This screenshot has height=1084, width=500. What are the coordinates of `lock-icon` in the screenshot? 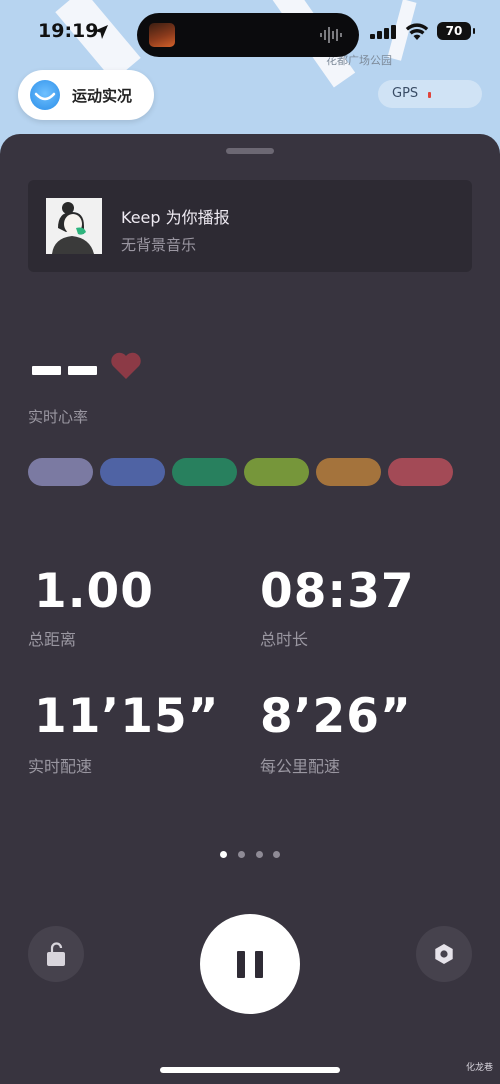 It's located at (56, 954).